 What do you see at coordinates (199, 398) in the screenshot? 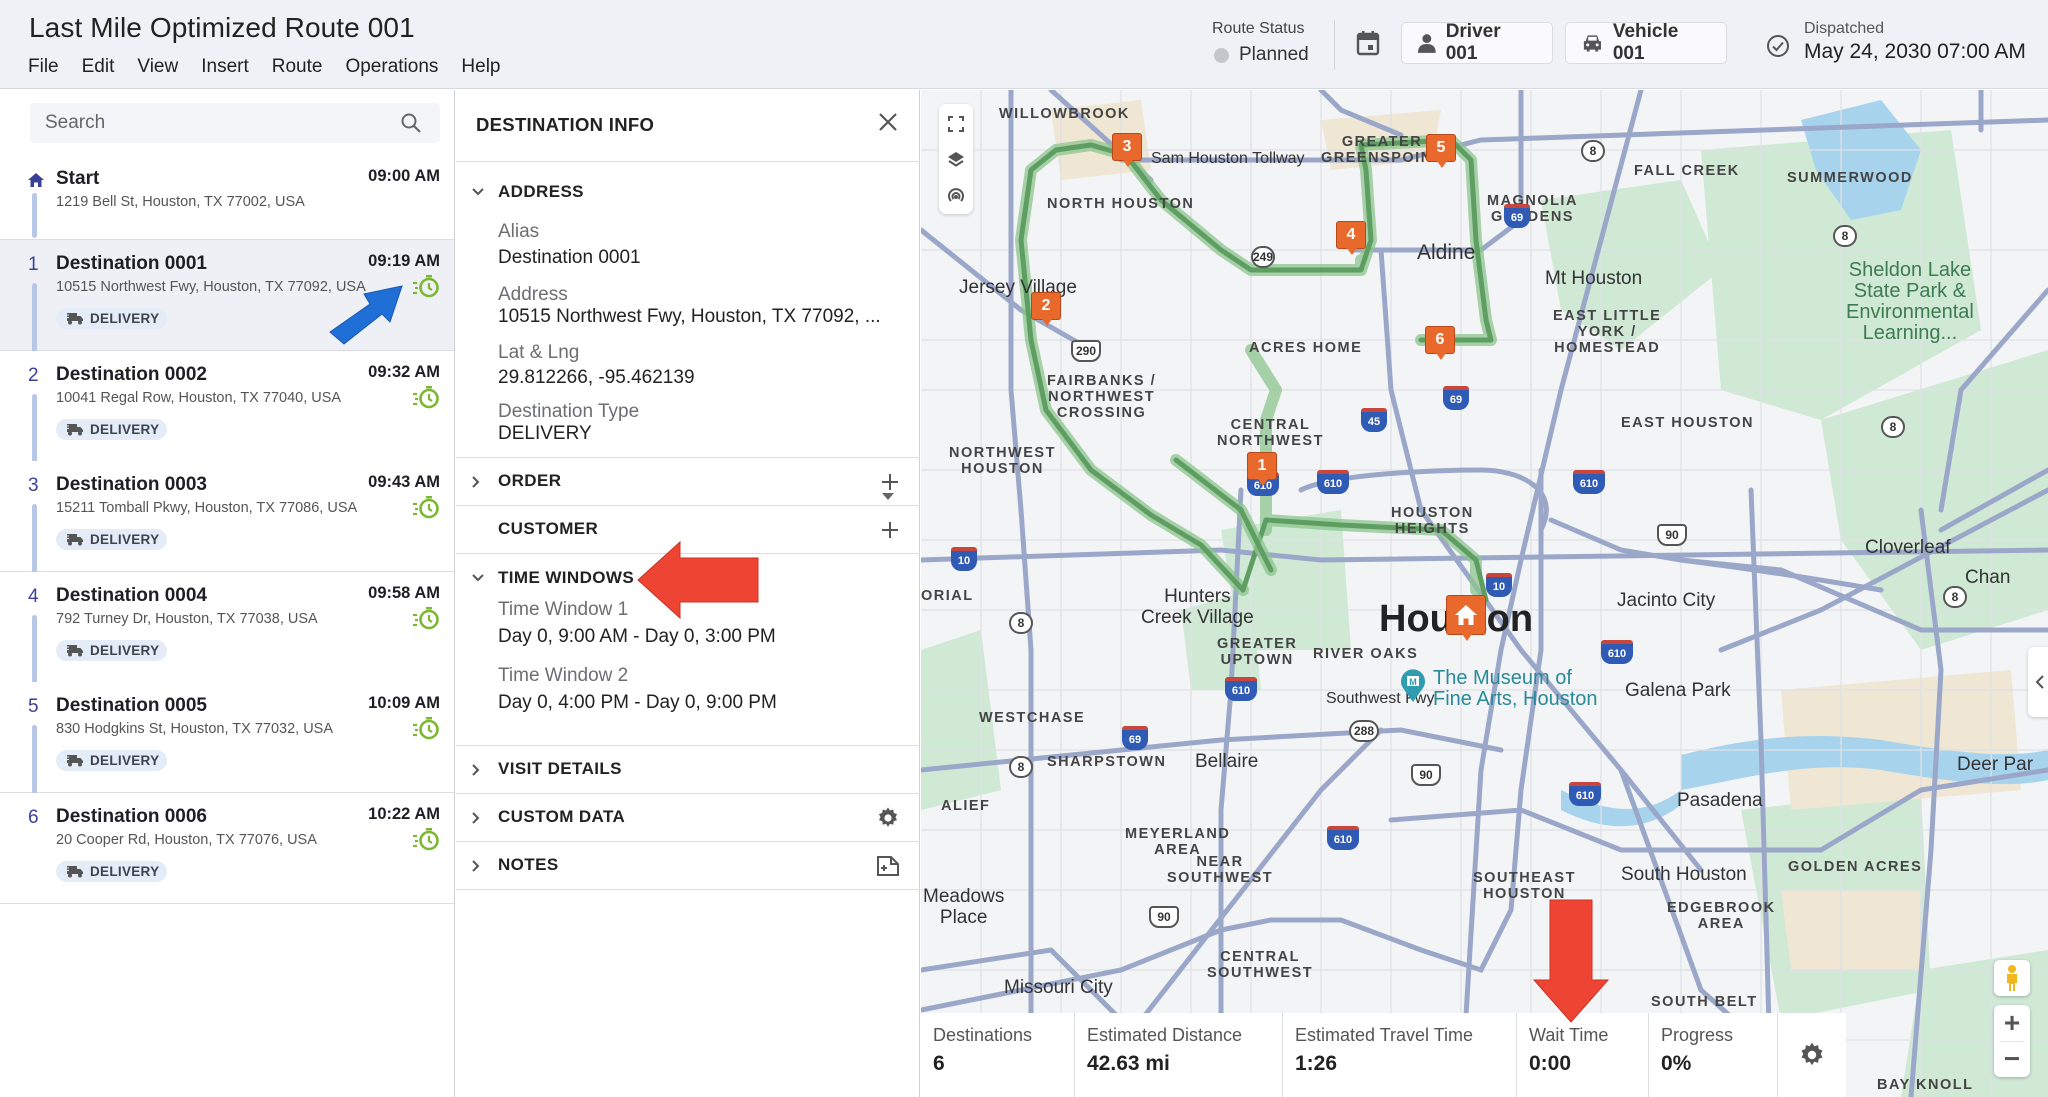
I see `stop-address: 10041 Regal Row, Houston, TX 77040, USA` at bounding box center [199, 398].